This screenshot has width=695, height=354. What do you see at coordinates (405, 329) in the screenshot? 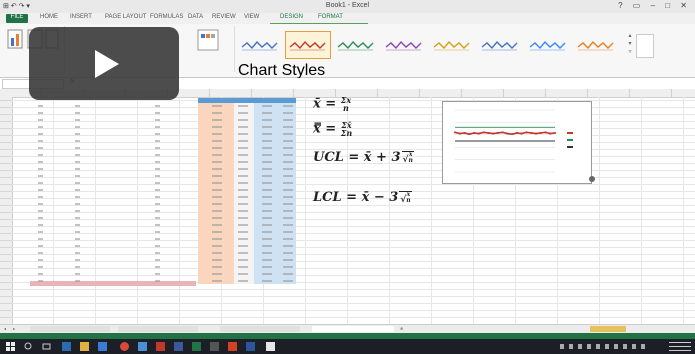
I see `new-sheet-icon: ⊕` at bounding box center [405, 329].